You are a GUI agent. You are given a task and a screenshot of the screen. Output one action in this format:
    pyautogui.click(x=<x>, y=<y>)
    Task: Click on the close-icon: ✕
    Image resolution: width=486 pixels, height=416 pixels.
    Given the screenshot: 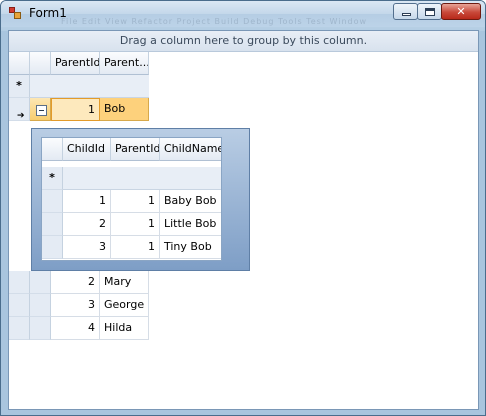 What is the action you would take?
    pyautogui.click(x=461, y=11)
    